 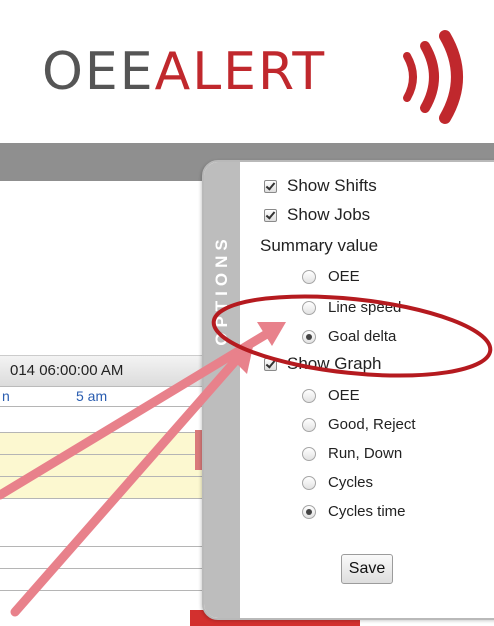 I want to click on highlight-ellipse, so click(x=352, y=336).